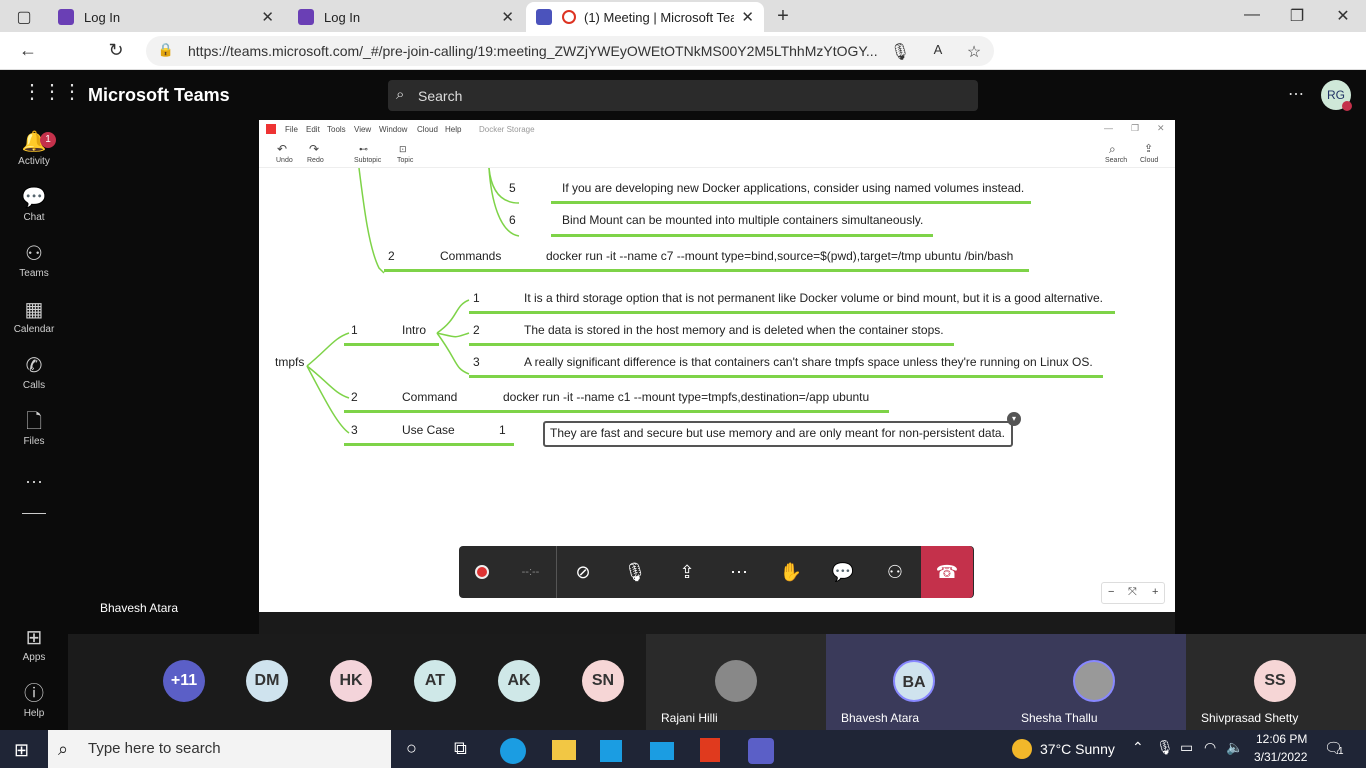 Image resolution: width=1366 pixels, height=768 pixels. I want to click on task-view-icon: ⧉, so click(460, 748).